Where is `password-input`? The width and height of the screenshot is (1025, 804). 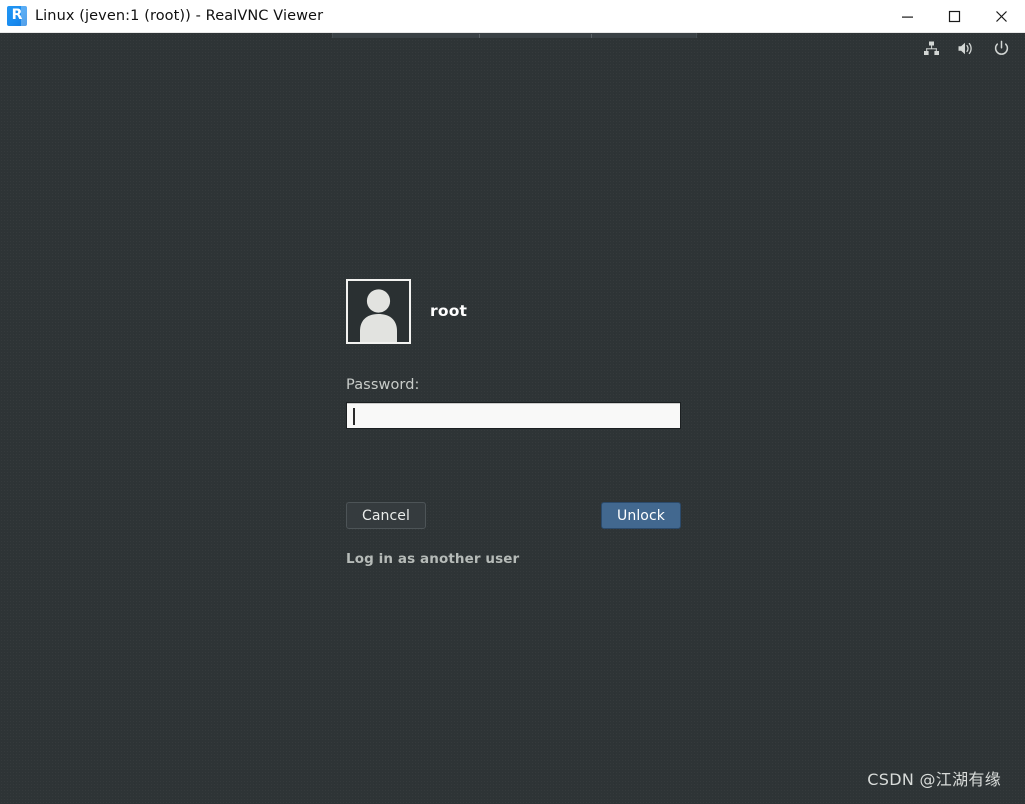
password-input is located at coordinates (512, 415).